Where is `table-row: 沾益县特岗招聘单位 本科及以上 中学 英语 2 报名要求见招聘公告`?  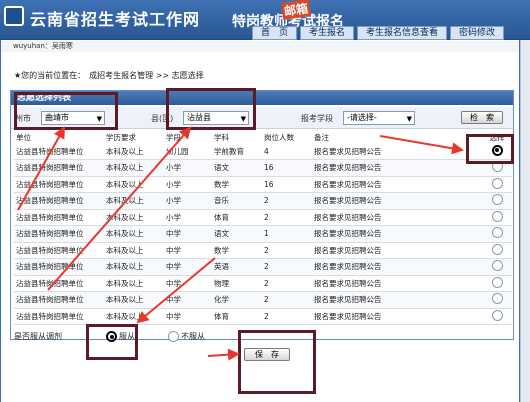 table-row: 沾益县特岗招聘单位 本科及以上 中学 英语 2 报名要求见招聘公告 is located at coordinates (263, 267).